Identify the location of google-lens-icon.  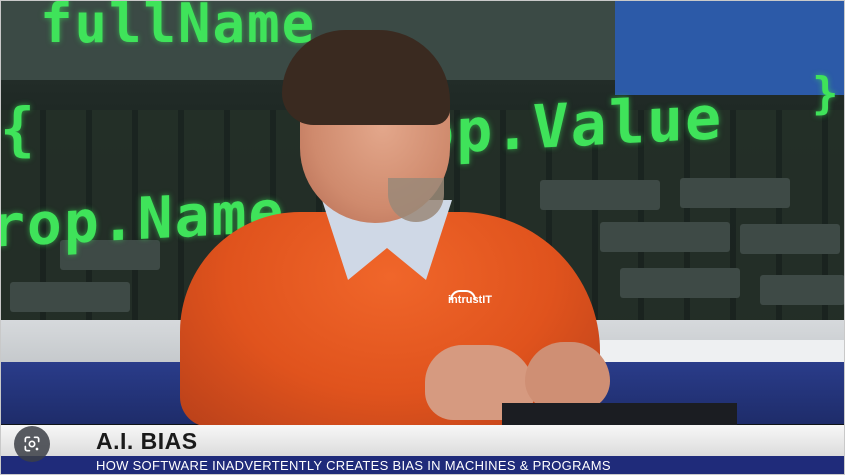
(32, 444).